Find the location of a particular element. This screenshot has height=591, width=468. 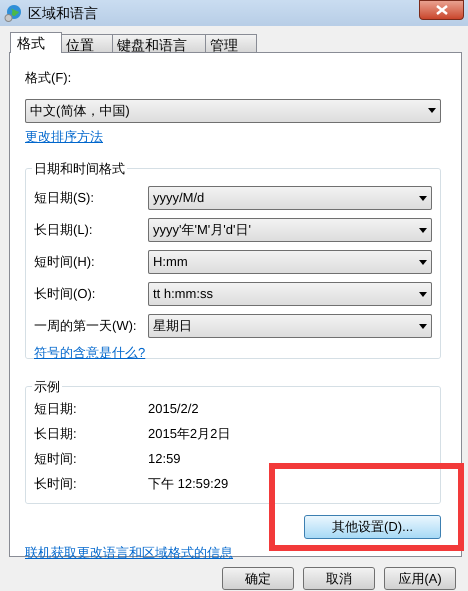

dropdown: 星期日 is located at coordinates (290, 326).